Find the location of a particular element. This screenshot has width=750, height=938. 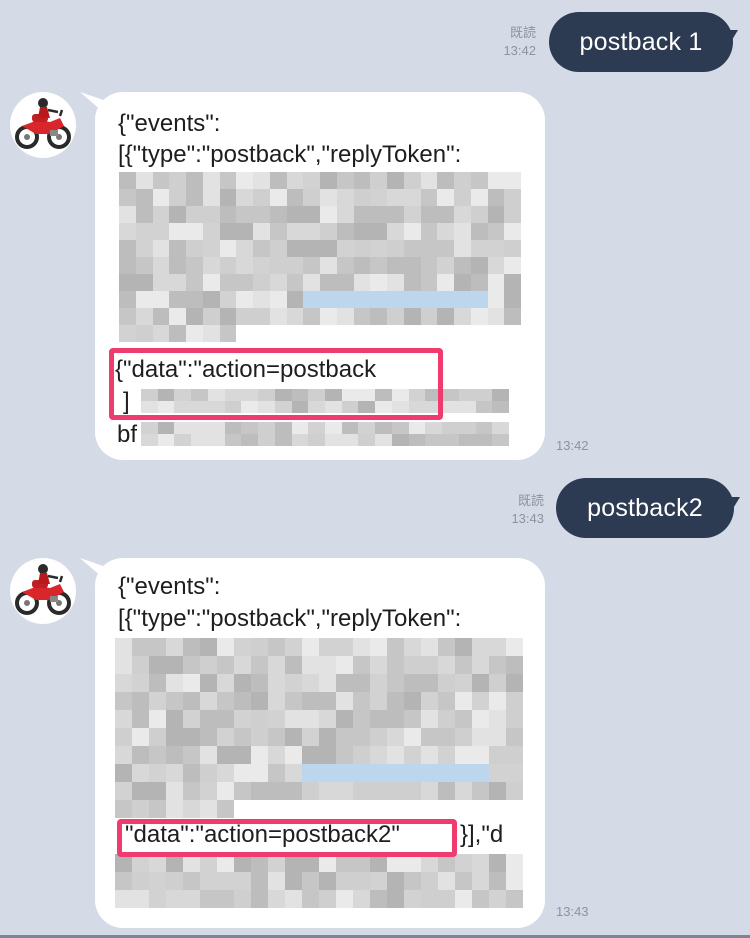

read-receipt: 既読 is located at coordinates (530, 500).